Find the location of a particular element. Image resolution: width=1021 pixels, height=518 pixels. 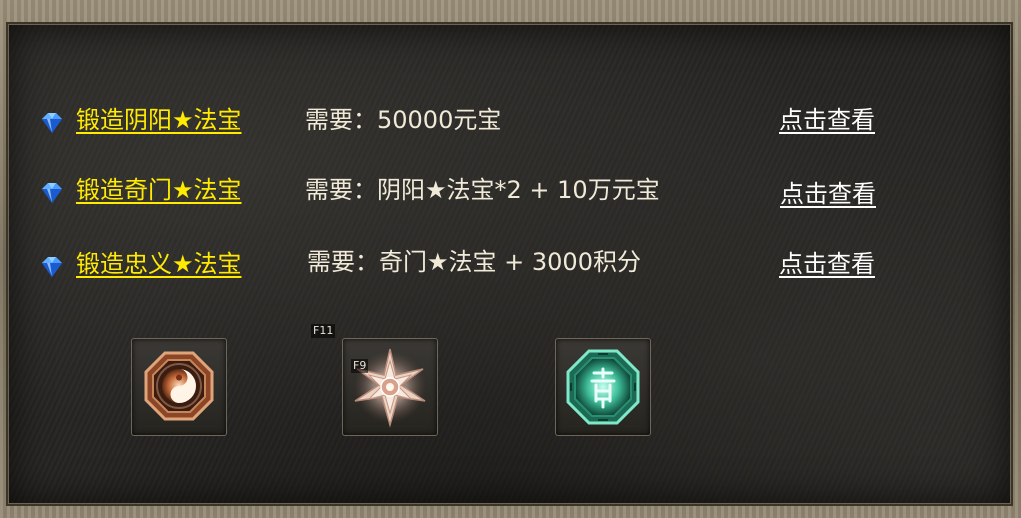

forge-qimen-requirement: 需要：阴阳★法宝*2 + 10万元宝 is located at coordinates (482, 190).